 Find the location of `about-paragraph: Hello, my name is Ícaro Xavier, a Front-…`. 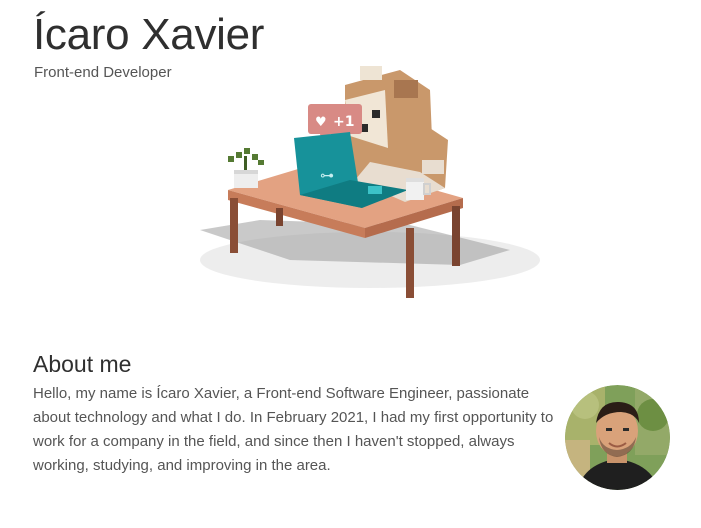

about-paragraph: Hello, my name is Ícaro Xavier, a Front-… is located at coordinates (293, 429).